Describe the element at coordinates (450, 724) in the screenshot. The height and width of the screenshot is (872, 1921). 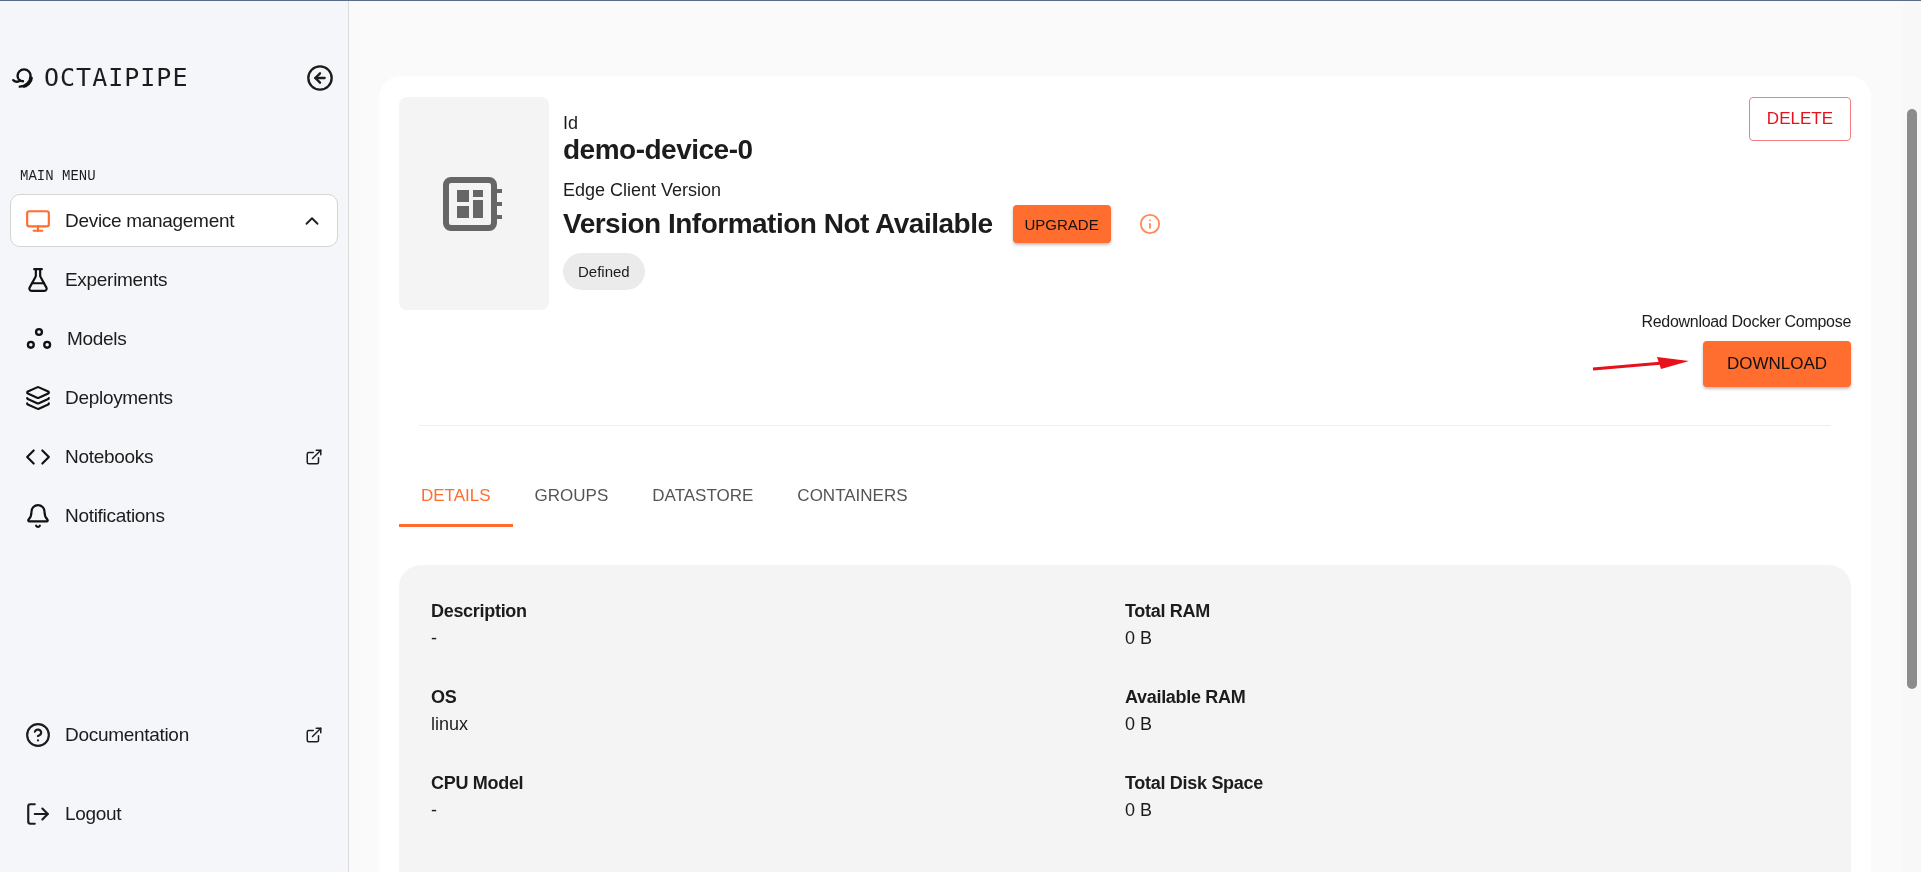
I see `field-value: linux` at that location.